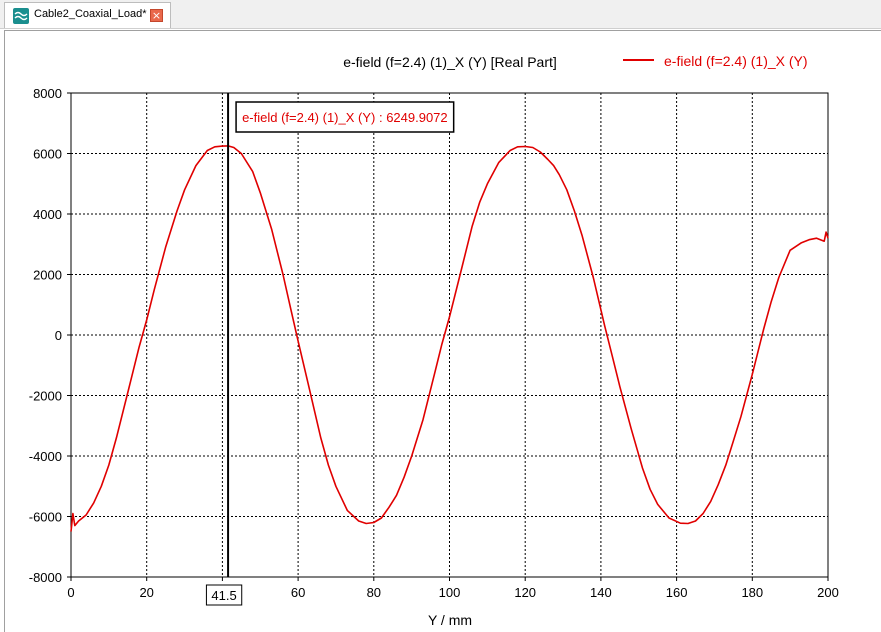 Image resolution: width=881 pixels, height=632 pixels. Describe the element at coordinates (47, 154) in the screenshot. I see `y-tick-label: 6000` at that location.